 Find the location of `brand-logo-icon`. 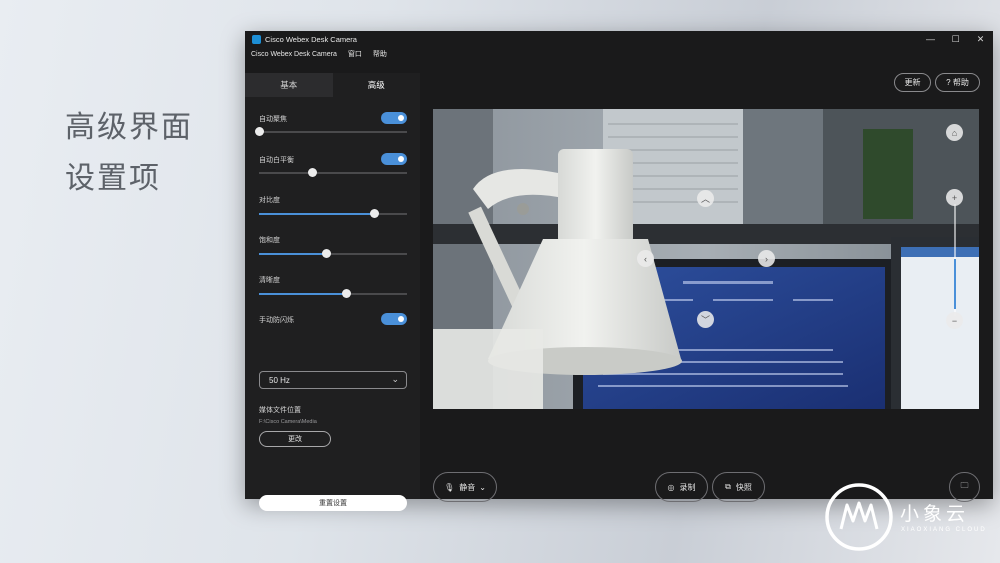

brand-logo-icon is located at coordinates (859, 517).